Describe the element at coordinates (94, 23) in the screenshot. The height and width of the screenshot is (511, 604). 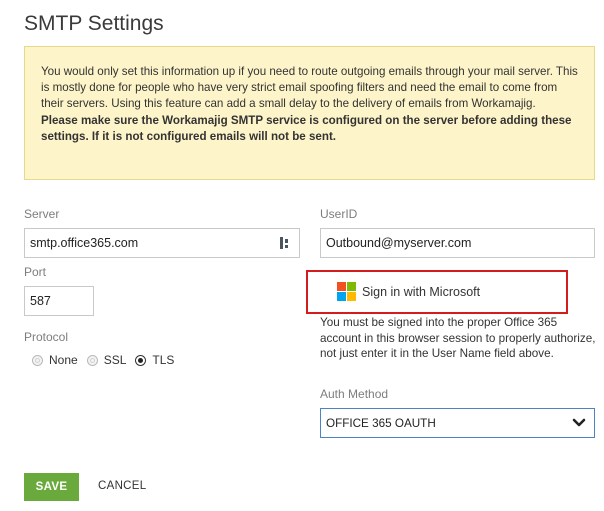
I see `page-title: SMTP Settings` at that location.